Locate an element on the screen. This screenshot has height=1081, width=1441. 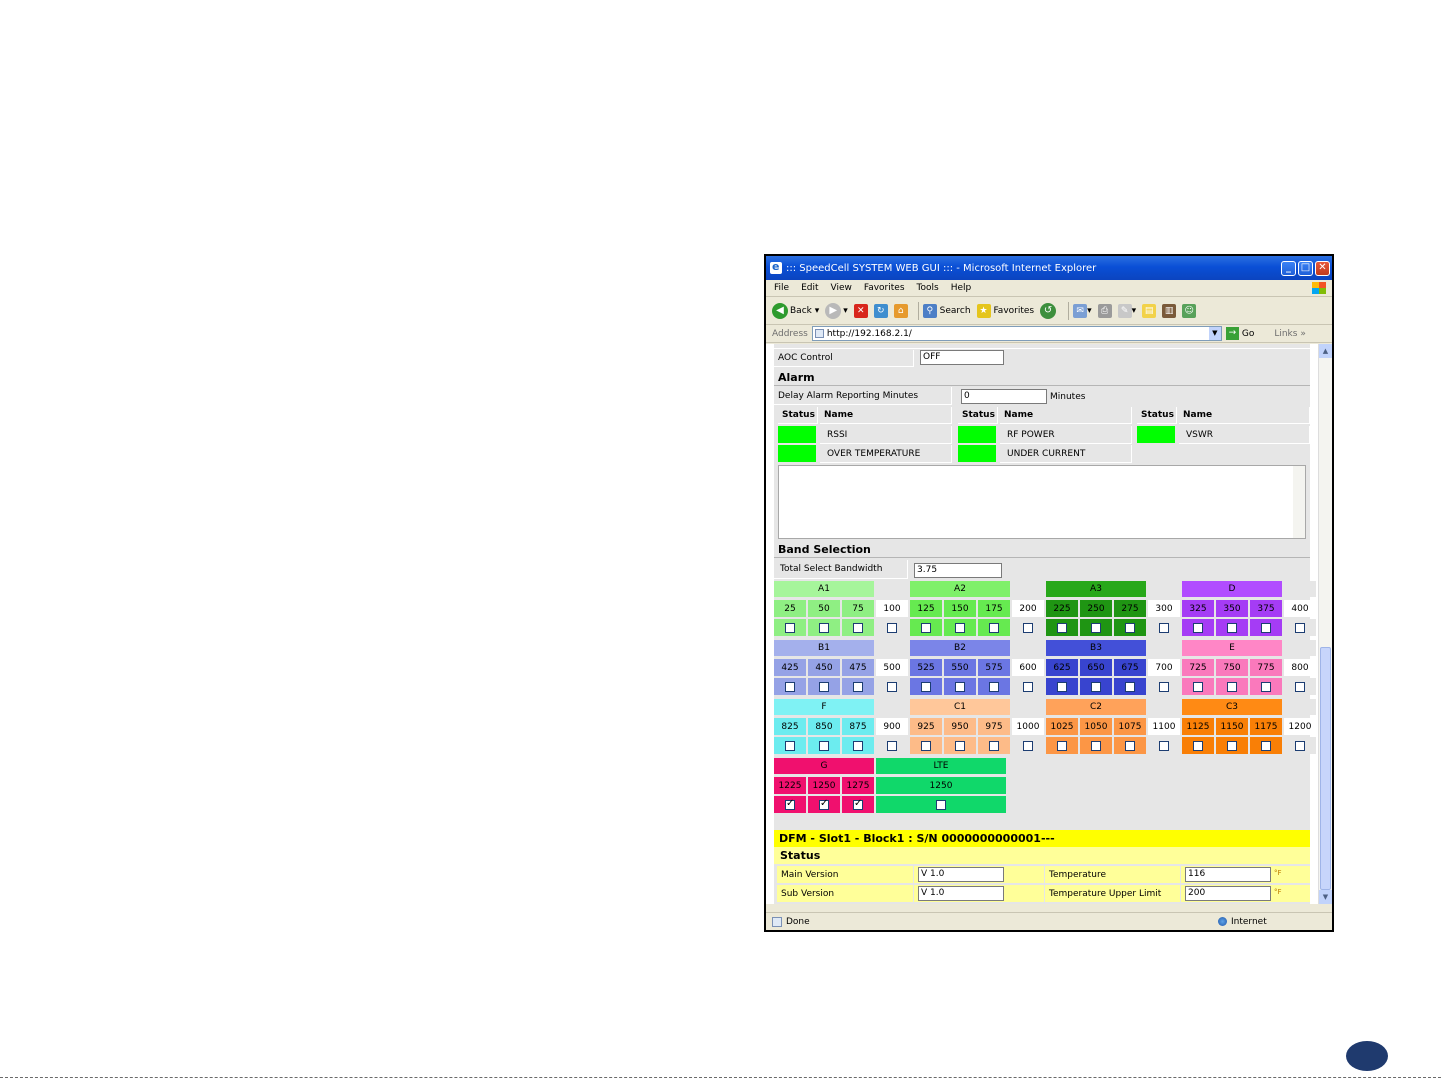
menu-favorites: Favorites is located at coordinates (884, 288).